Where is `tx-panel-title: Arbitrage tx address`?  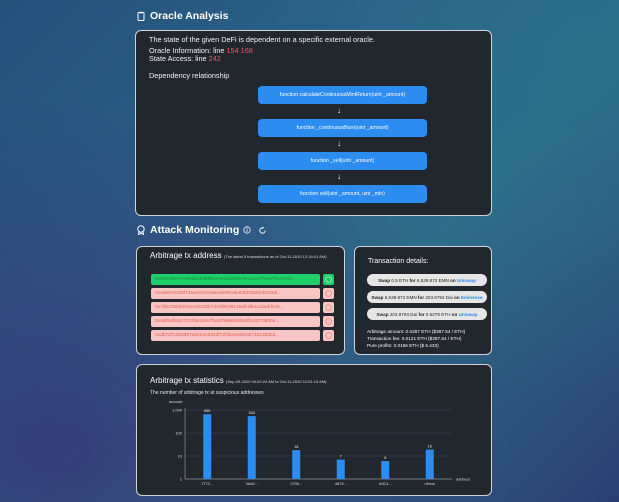
tx-panel-title: Arbitrage tx address is located at coordinates (186, 255).